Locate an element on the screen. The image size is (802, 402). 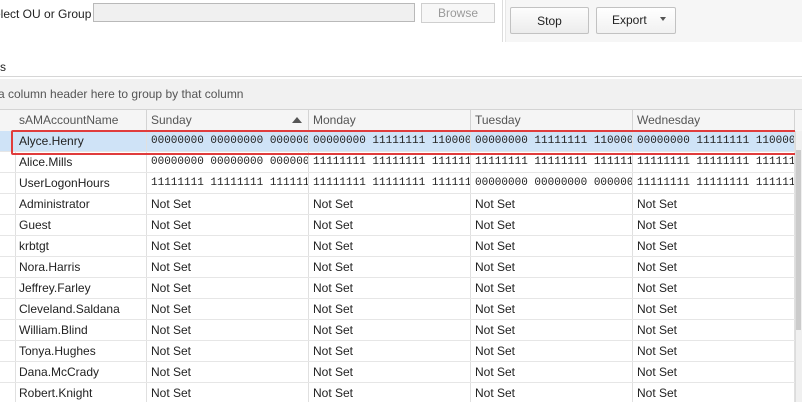
table-row: Nora.HarrisNot SetNot SetNot SetNot SetN is located at coordinates (401, 267).